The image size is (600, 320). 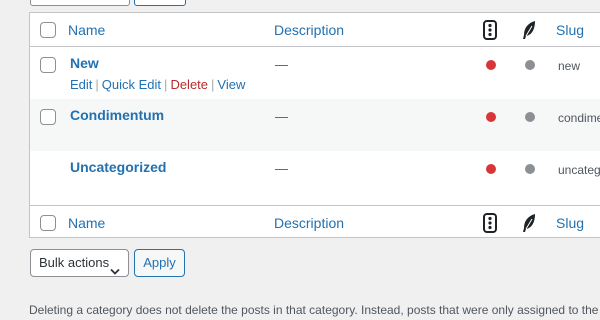 I want to click on category-slug: condime, so click(x=579, y=118).